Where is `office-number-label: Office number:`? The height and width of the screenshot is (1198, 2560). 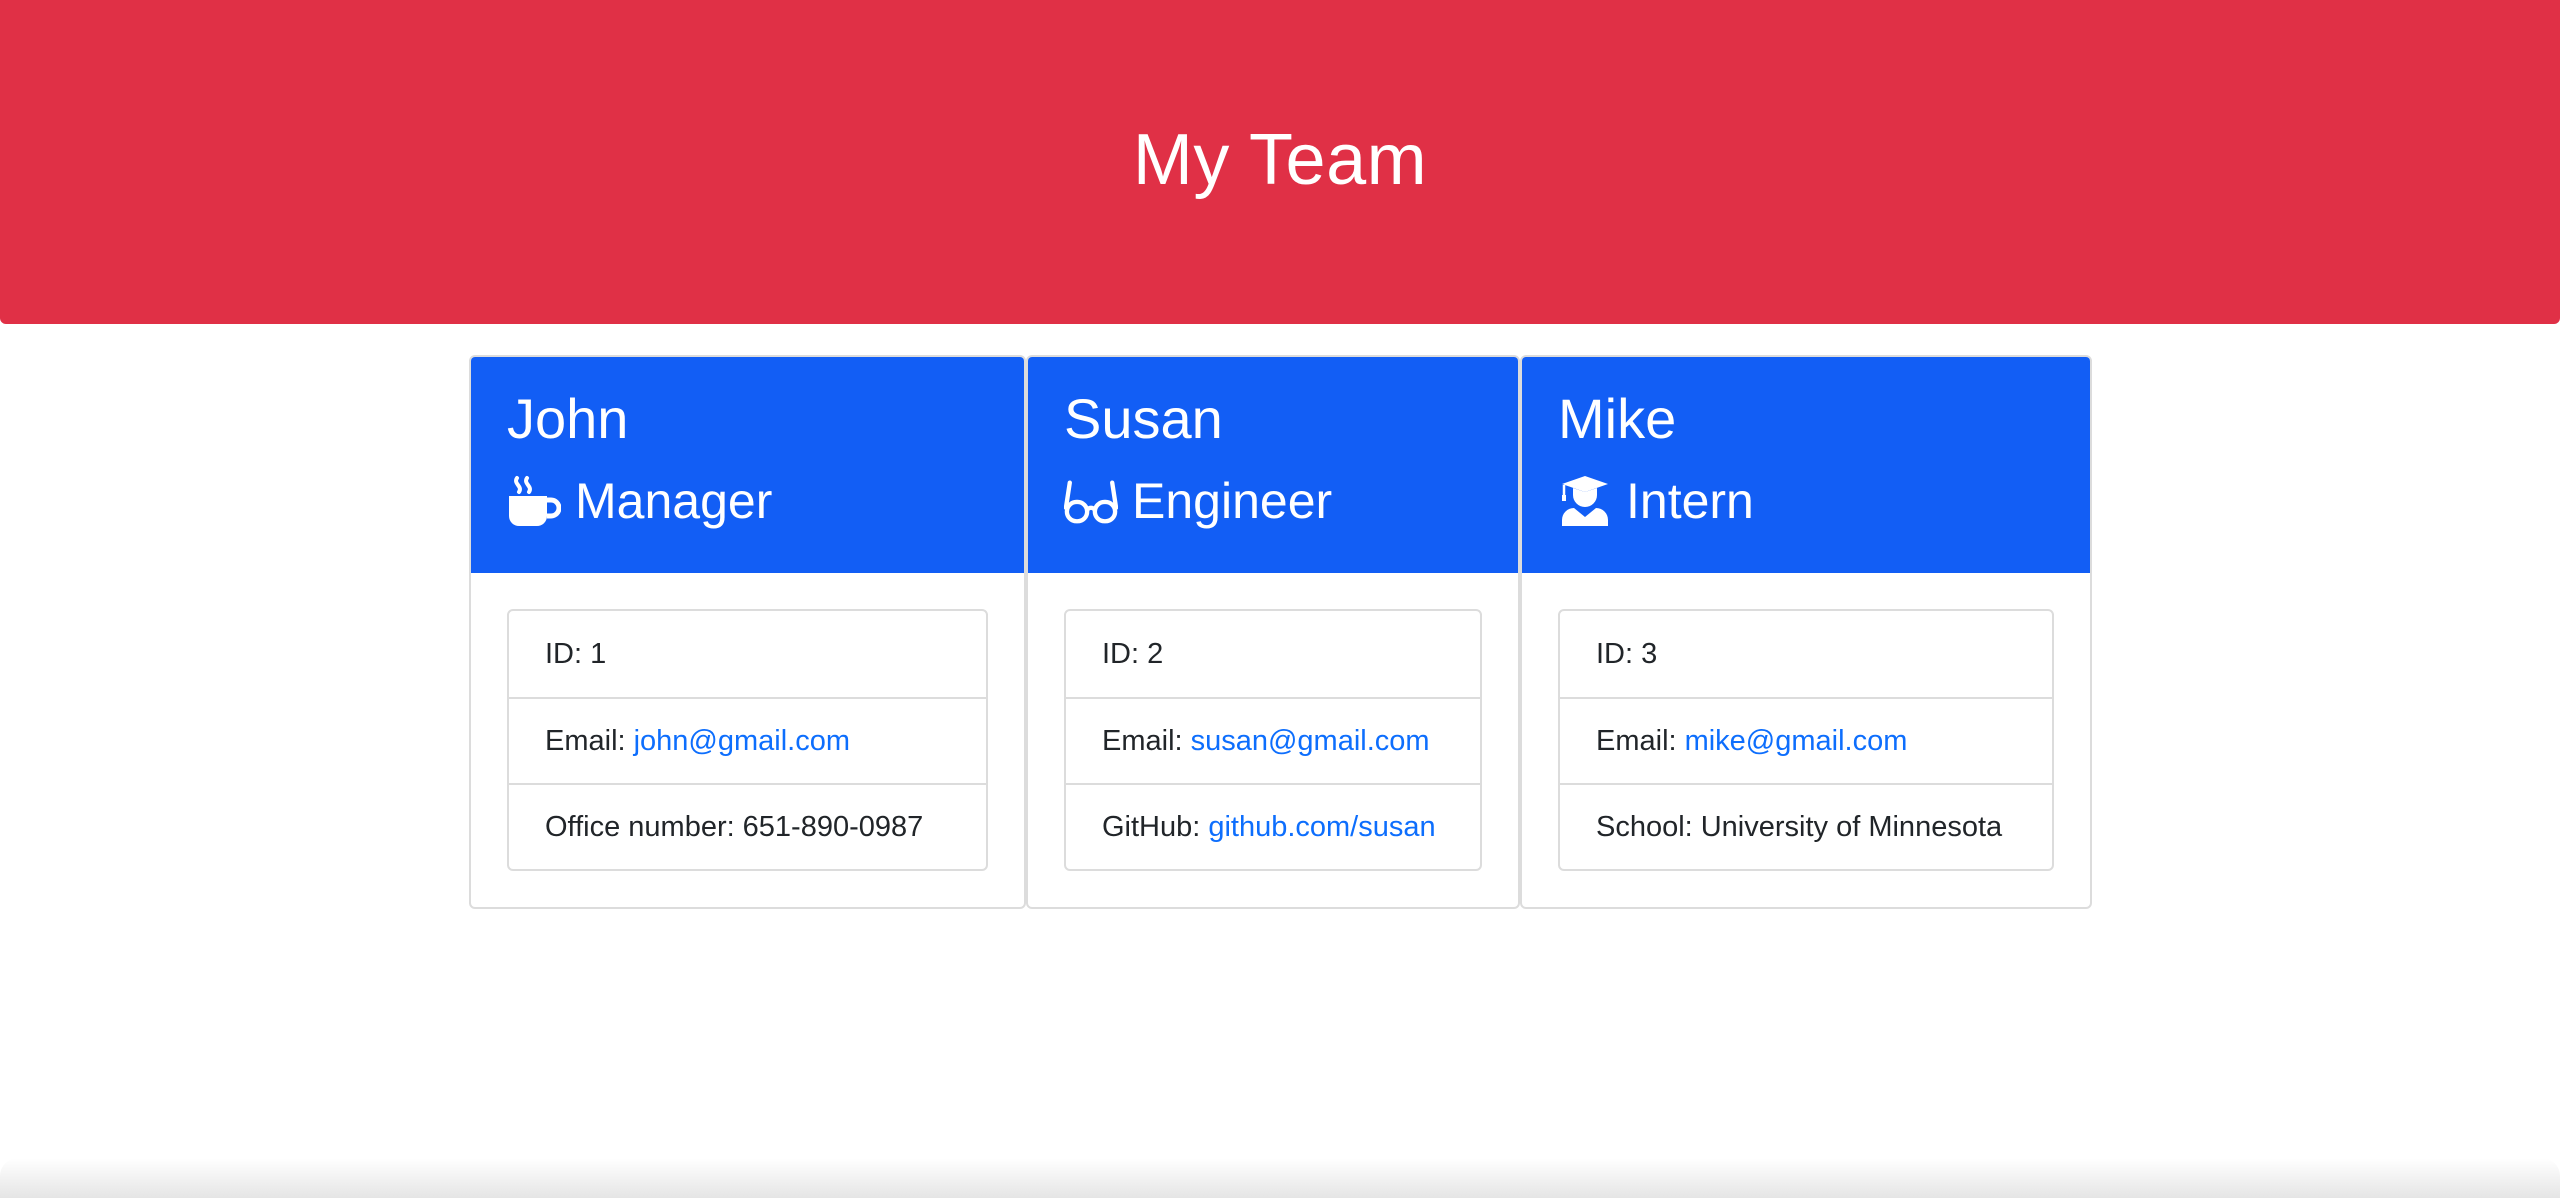
office-number-label: Office number: is located at coordinates (640, 826).